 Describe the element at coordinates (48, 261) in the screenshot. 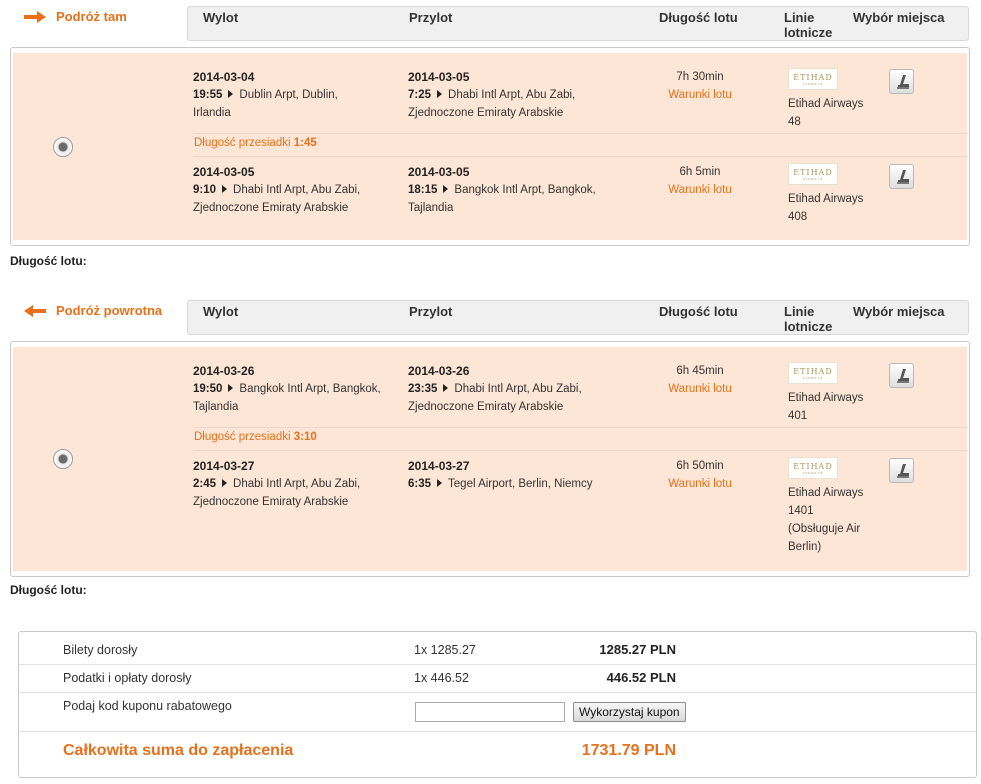

I see `outbound-flight-length: Długość lotu:` at that location.